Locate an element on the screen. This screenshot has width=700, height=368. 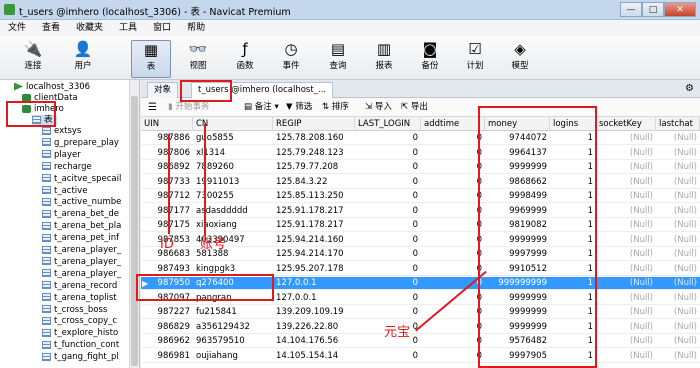
column-header-socketkey: socketKey is located at coordinates (626, 124).